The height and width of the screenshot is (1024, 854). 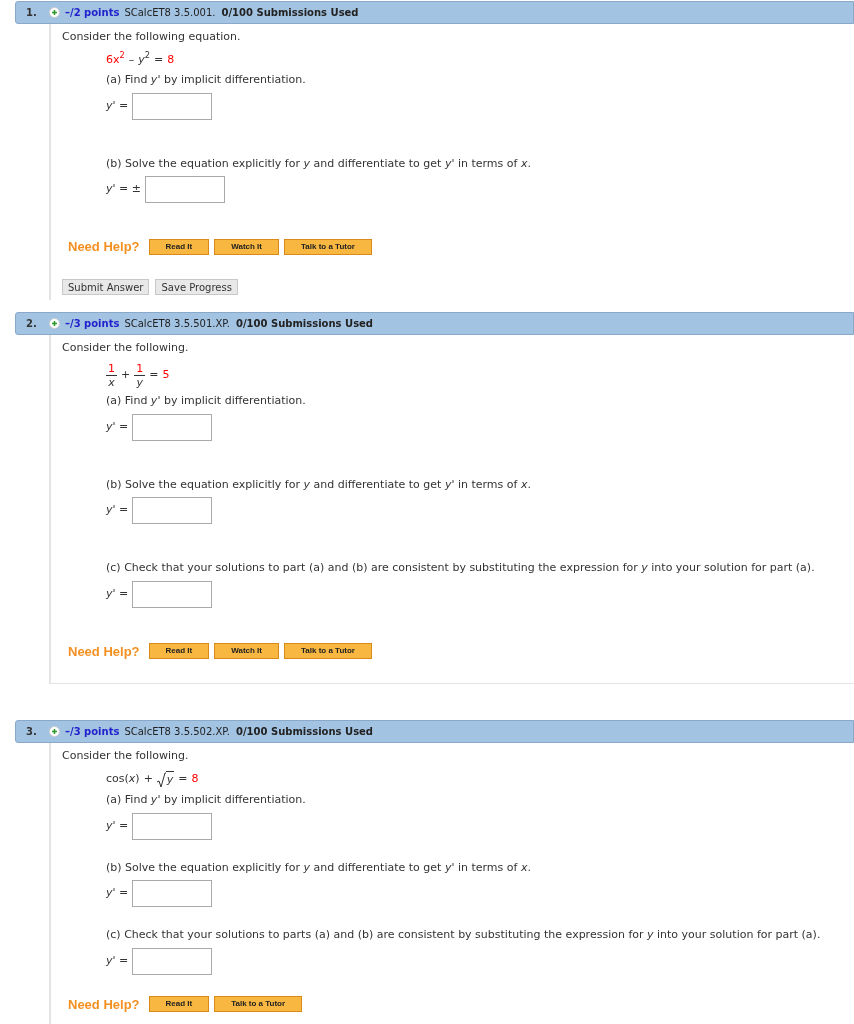 What do you see at coordinates (92, 13) in the screenshot?
I see `points-text: –/2 points` at bounding box center [92, 13].